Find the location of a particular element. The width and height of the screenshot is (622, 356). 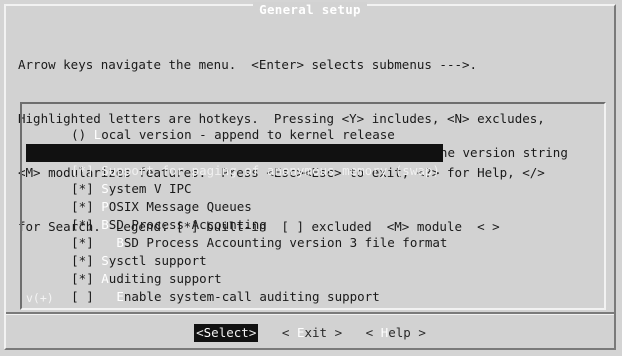

help-label: elp is located at coordinates (399, 332).